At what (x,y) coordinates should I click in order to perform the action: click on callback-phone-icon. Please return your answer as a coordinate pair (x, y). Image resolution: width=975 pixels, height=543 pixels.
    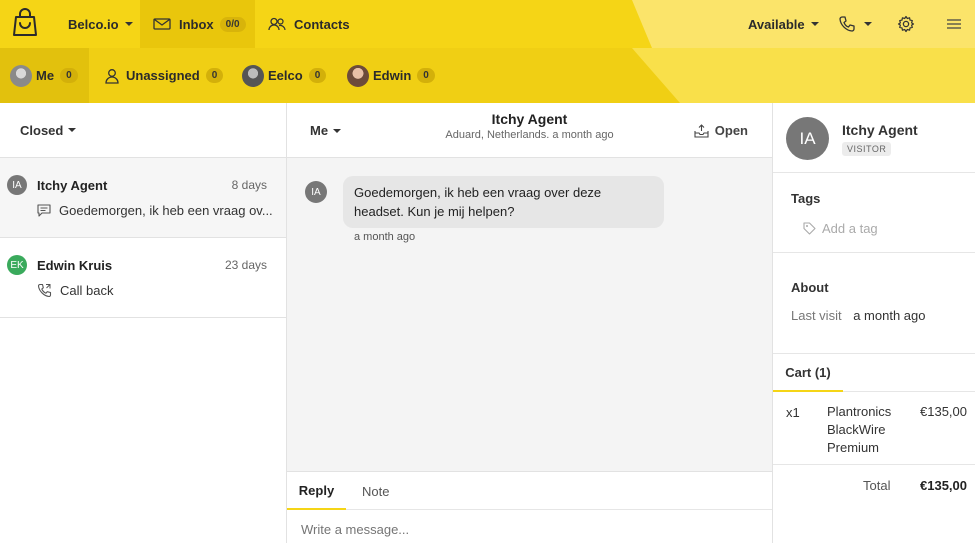
    Looking at the image, I should click on (44, 290).